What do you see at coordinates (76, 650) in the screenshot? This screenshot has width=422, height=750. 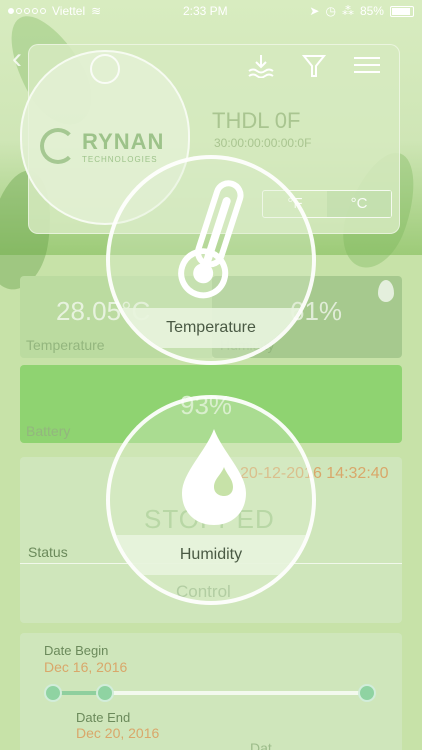 I see `date-begin-label: Date Begin` at bounding box center [76, 650].